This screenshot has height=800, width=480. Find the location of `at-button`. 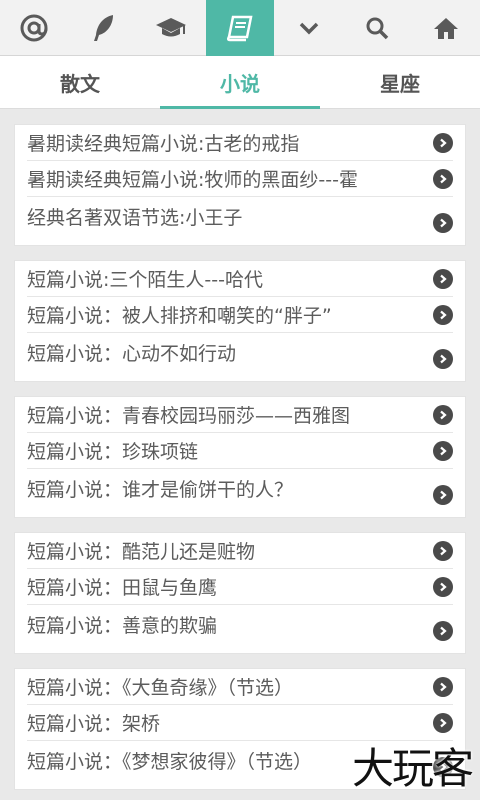

at-button is located at coordinates (34, 28).